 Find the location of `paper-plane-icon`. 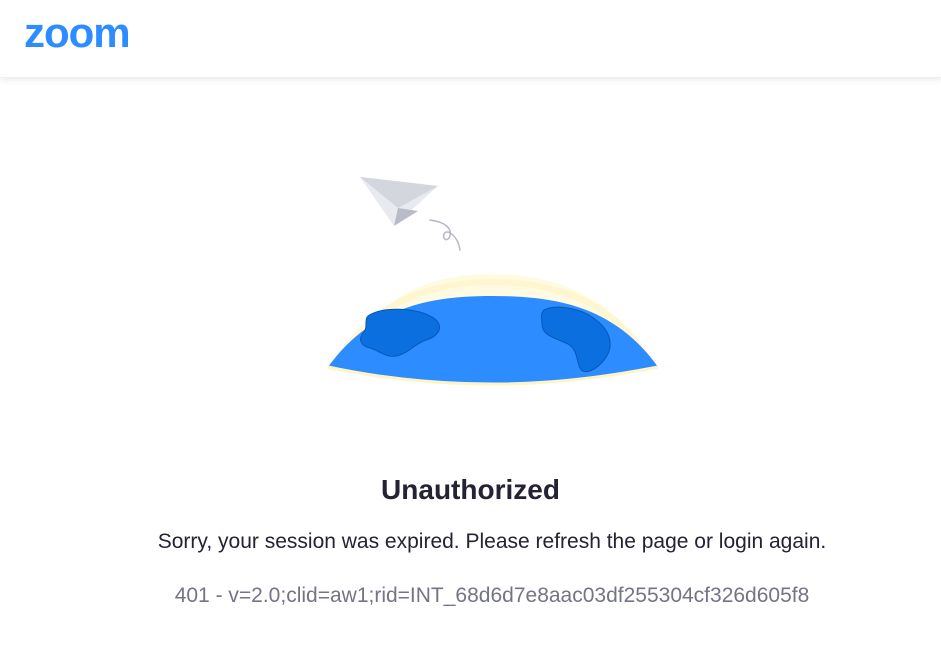

paper-plane-icon is located at coordinates (399, 201).